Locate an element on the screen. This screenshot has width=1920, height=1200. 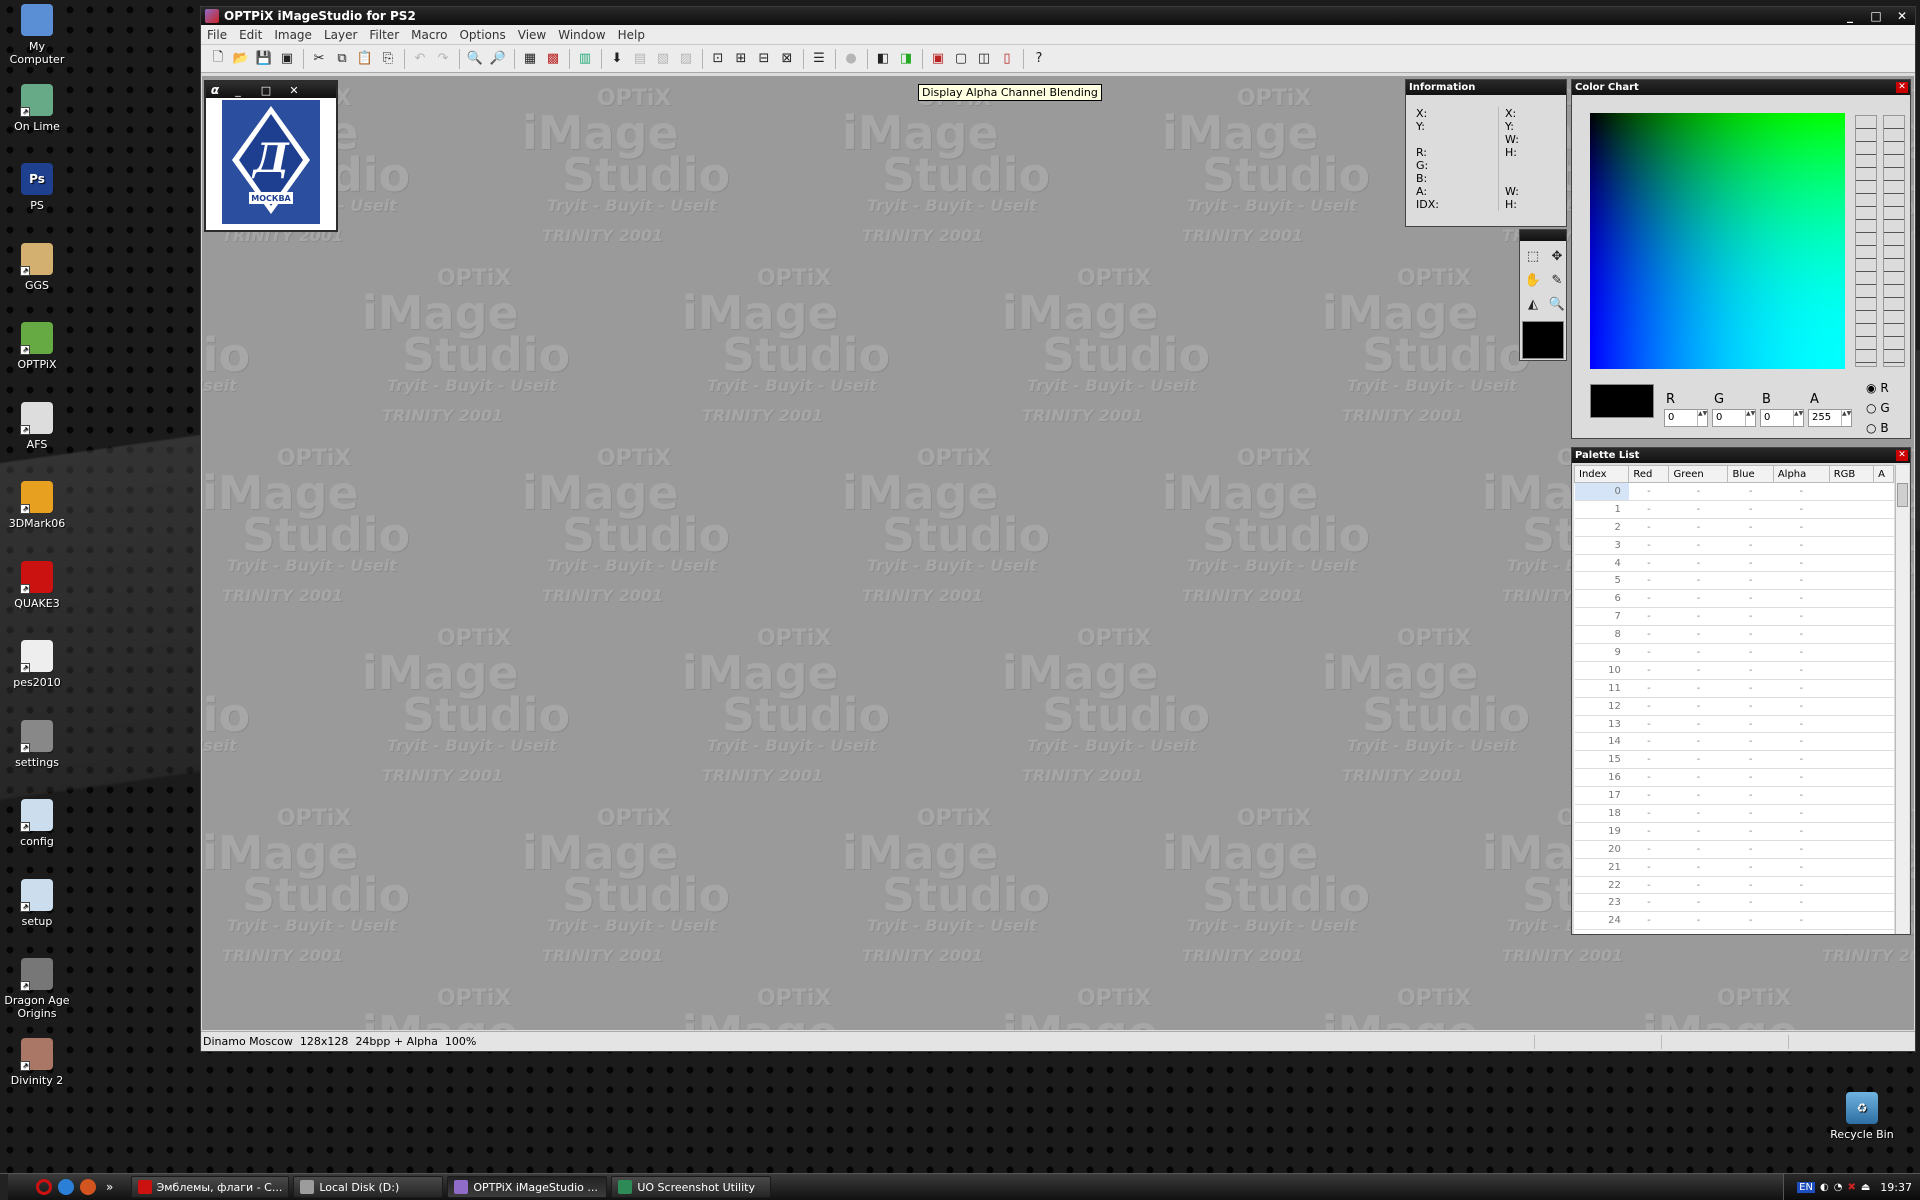
window-layout-3-icon: ◫ is located at coordinates (984, 59).